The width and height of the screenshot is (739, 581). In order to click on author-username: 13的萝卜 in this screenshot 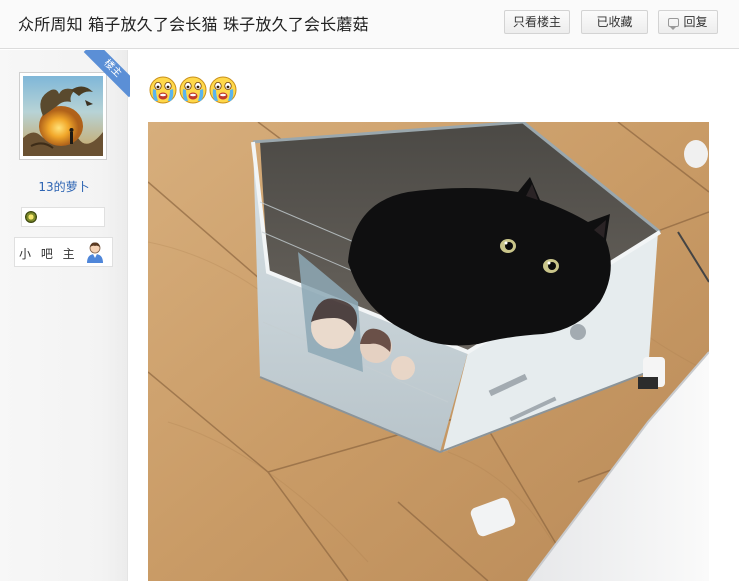, I will do `click(64, 186)`.